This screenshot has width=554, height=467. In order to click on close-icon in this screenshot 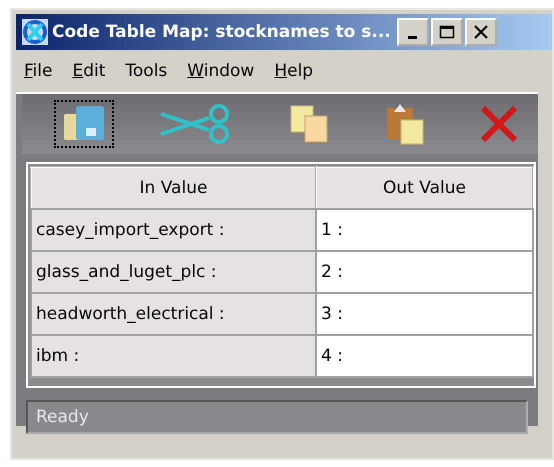, I will do `click(480, 32)`.